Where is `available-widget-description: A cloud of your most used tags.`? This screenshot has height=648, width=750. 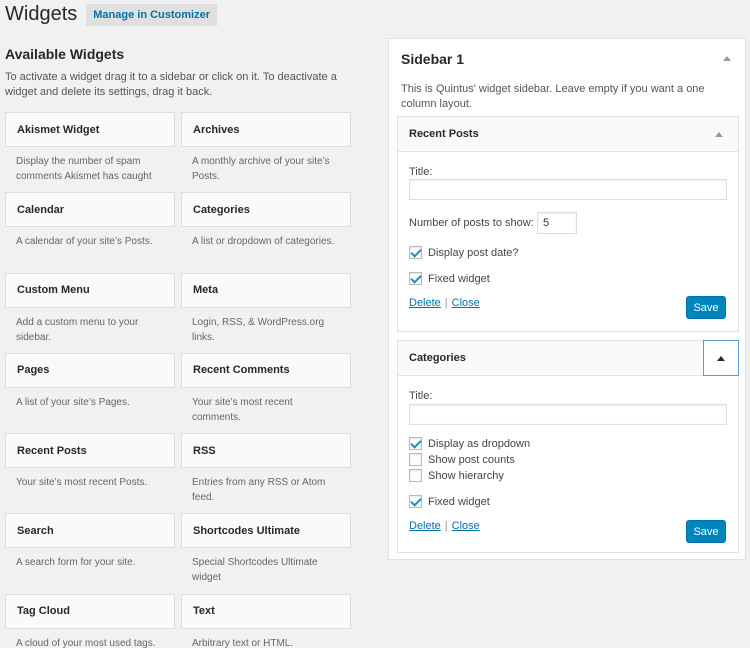
available-widget-description: A cloud of your most used tags. is located at coordinates (86, 642).